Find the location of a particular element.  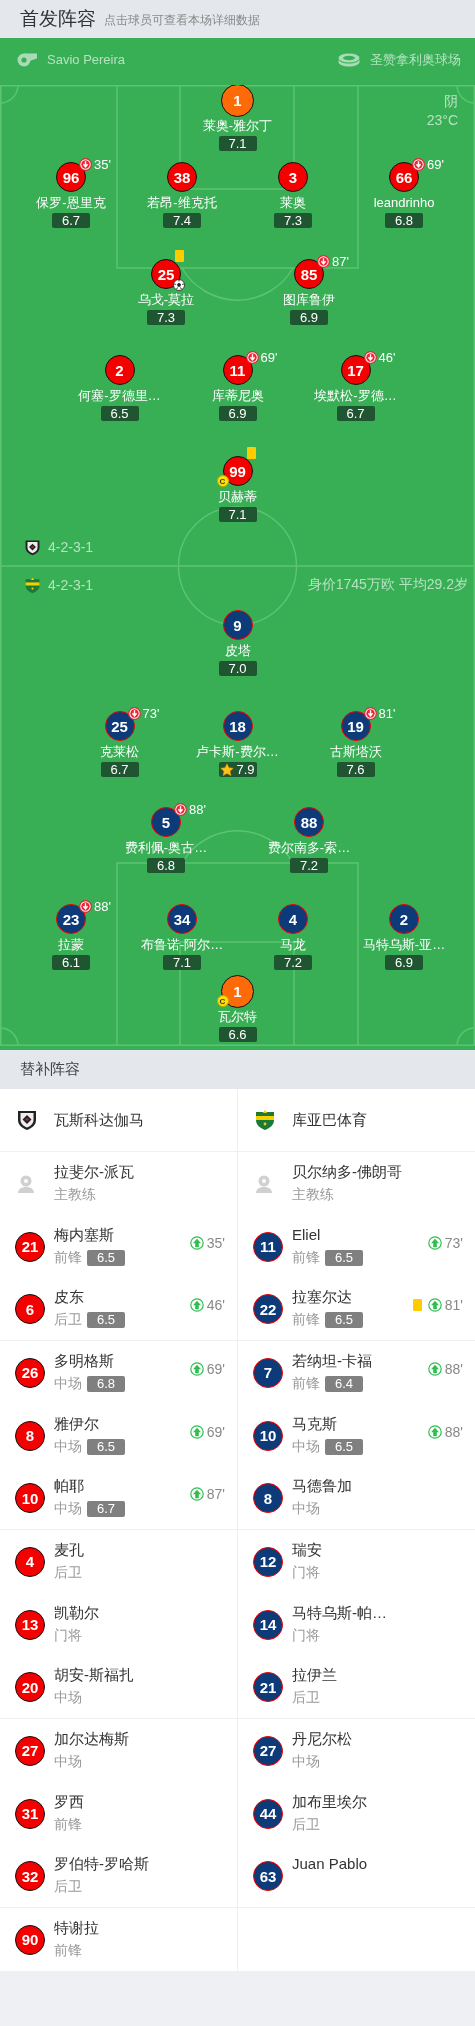

shirt-number: 44 is located at coordinates (268, 1813).